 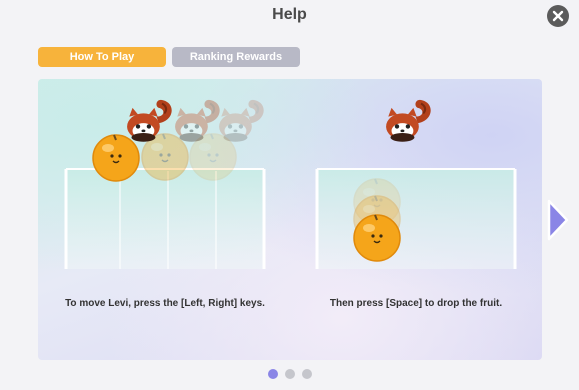 What do you see at coordinates (377, 238) in the screenshot?
I see `fruit-right` at bounding box center [377, 238].